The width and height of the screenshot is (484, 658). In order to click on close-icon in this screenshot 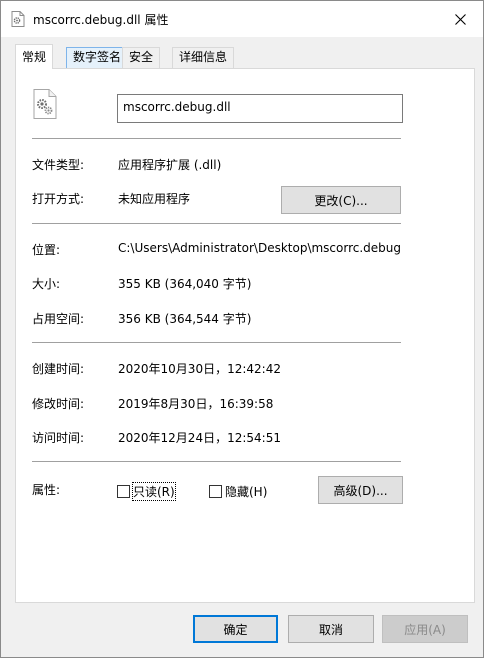, I will do `click(460, 19)`.